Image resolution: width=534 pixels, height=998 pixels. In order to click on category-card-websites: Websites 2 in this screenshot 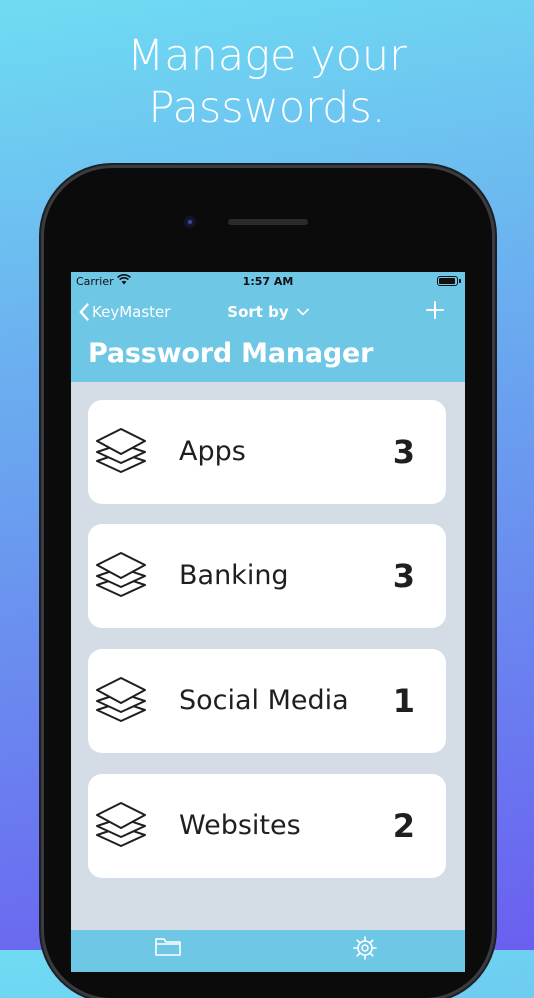, I will do `click(267, 826)`.